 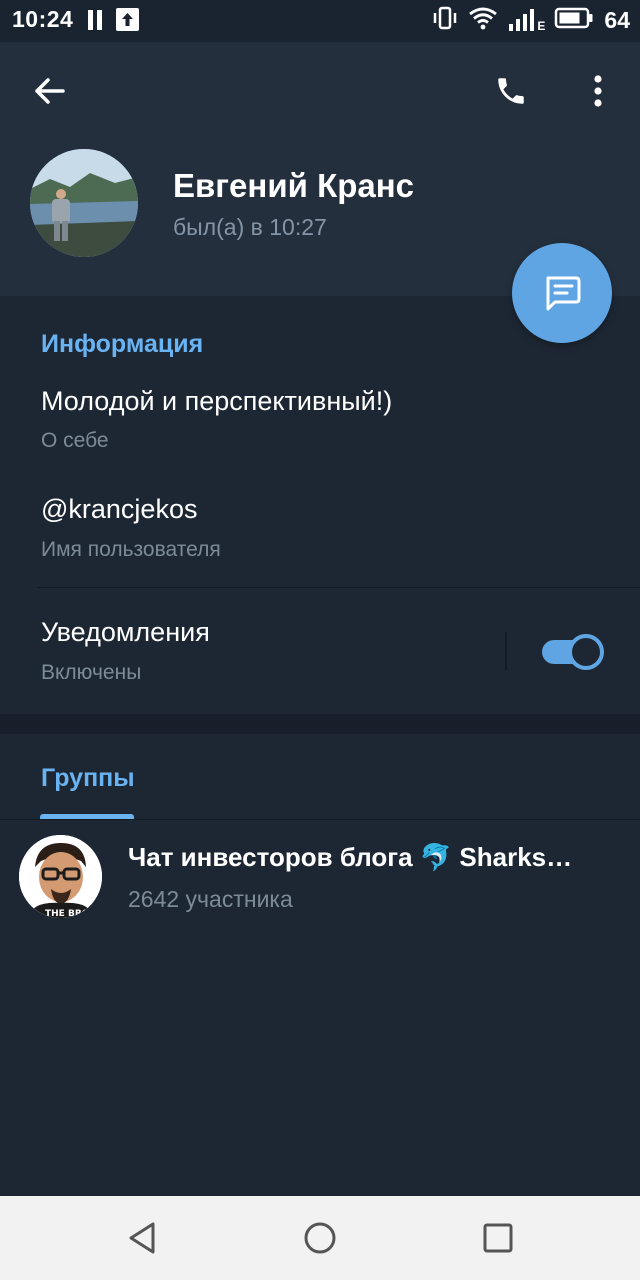 What do you see at coordinates (506, 651) in the screenshot?
I see `toggle-separator` at bounding box center [506, 651].